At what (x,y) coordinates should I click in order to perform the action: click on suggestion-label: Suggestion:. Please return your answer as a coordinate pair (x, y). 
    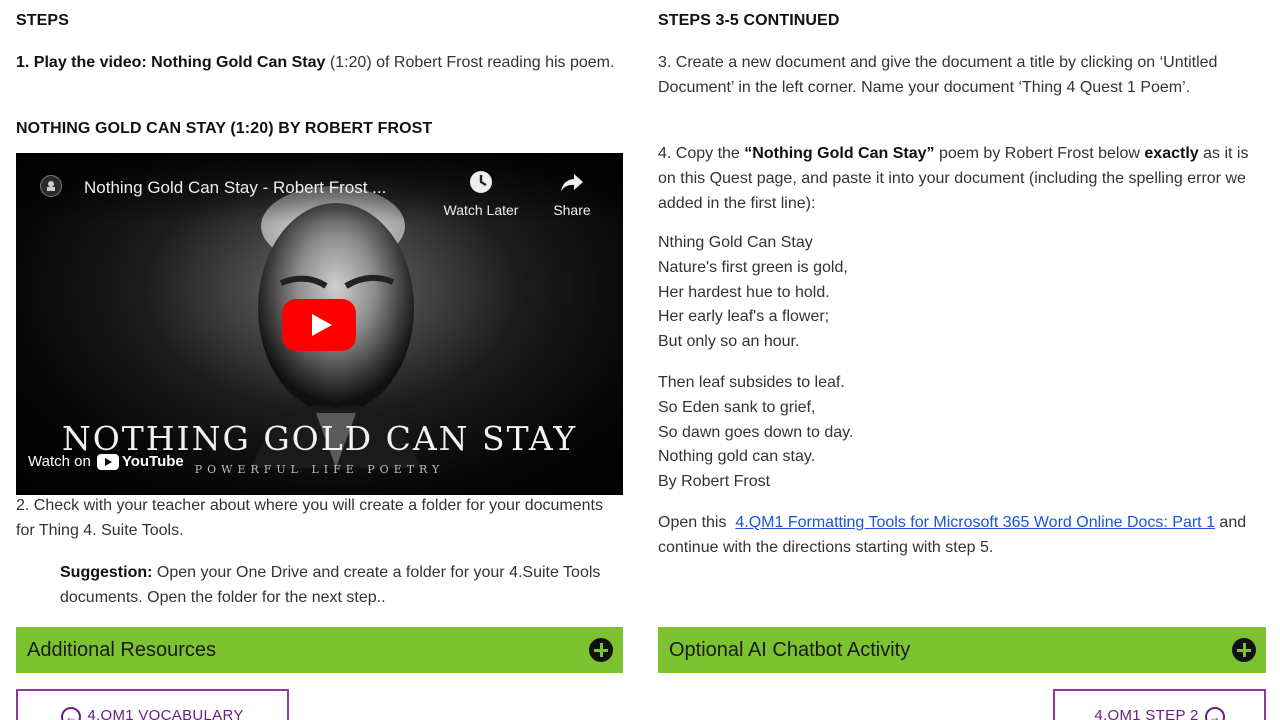
    Looking at the image, I should click on (106, 572).